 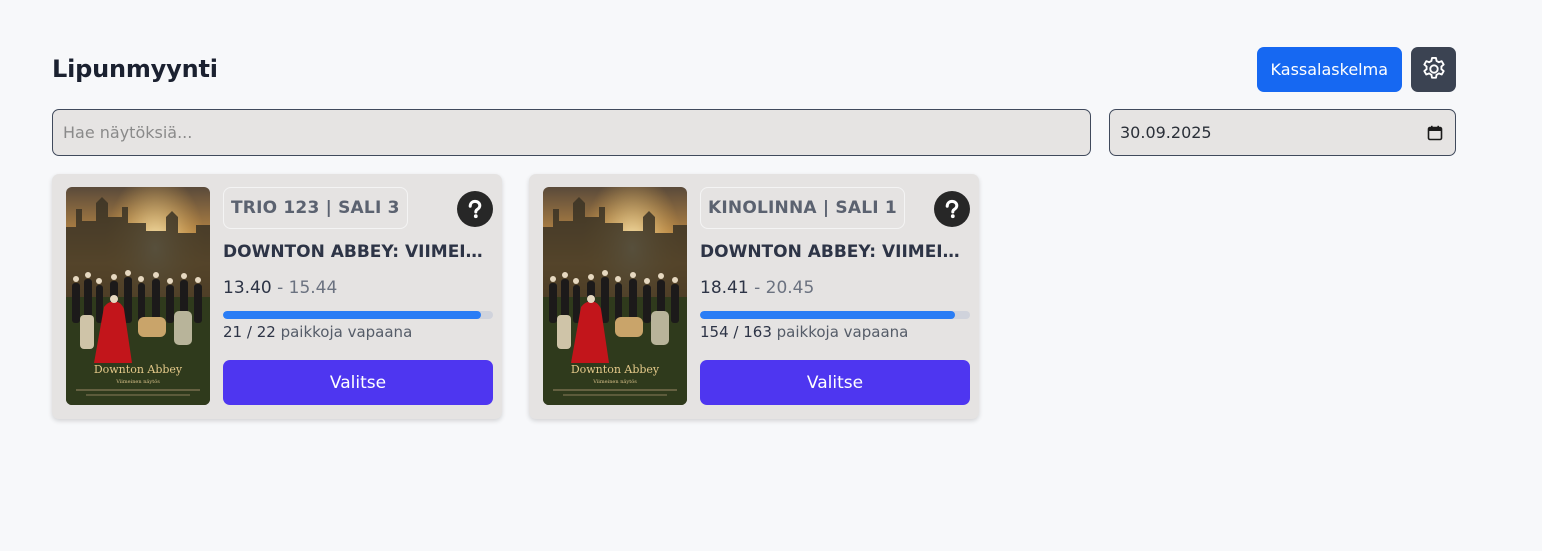 What do you see at coordinates (233, 332) in the screenshot?
I see `seats-free: 21` at bounding box center [233, 332].